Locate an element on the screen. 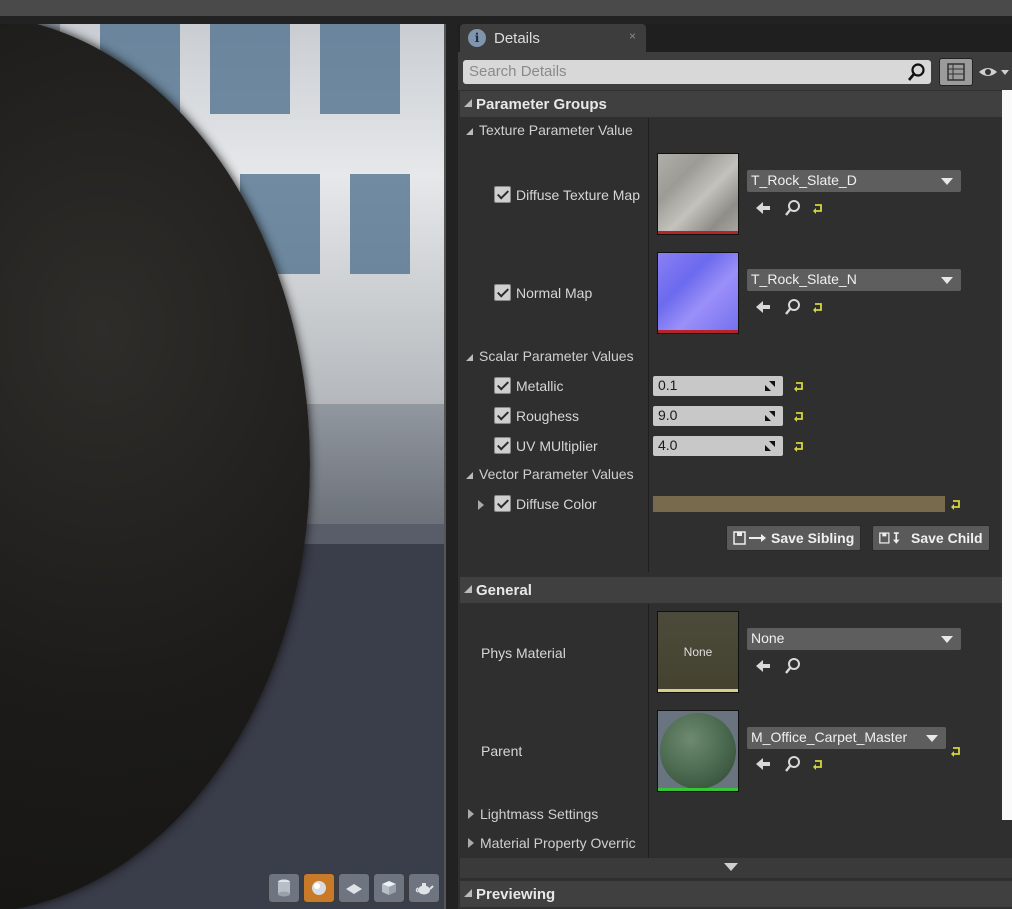 Image resolution: width=1012 pixels, height=909 pixels. diffuse-texture-checkbox is located at coordinates (502, 194).